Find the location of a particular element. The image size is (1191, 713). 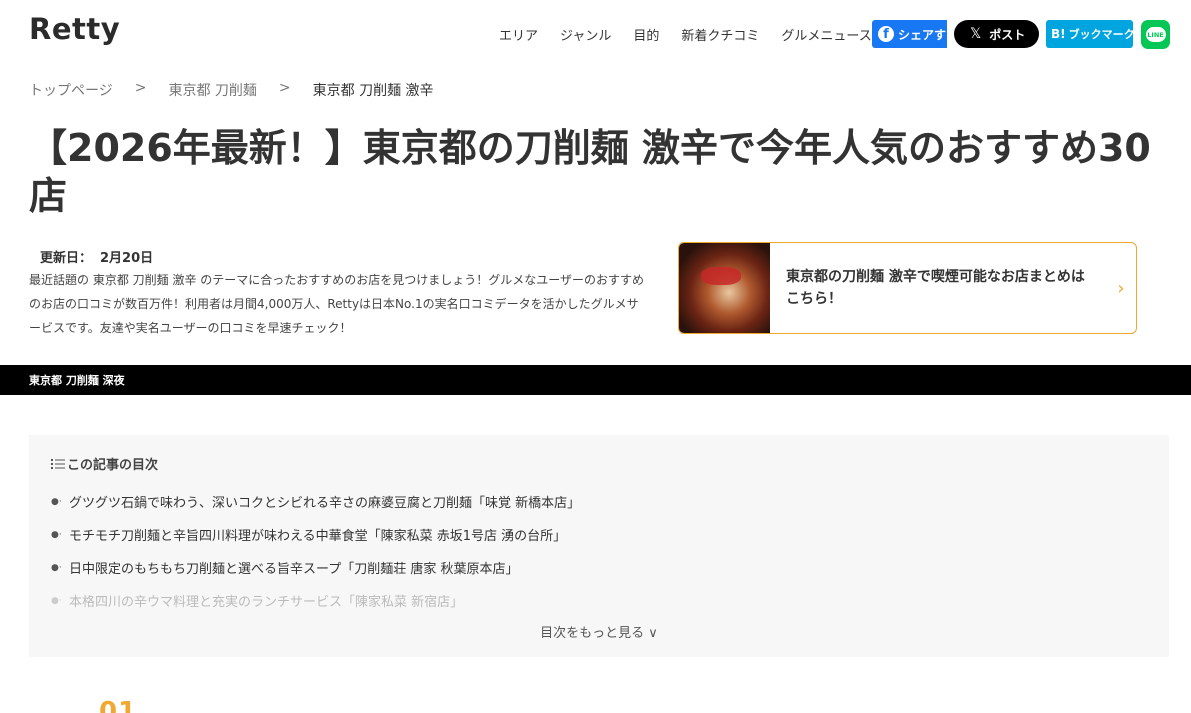

breadcrumb-tokyo-toshomen: 東京都 刀削麺 is located at coordinates (212, 90).